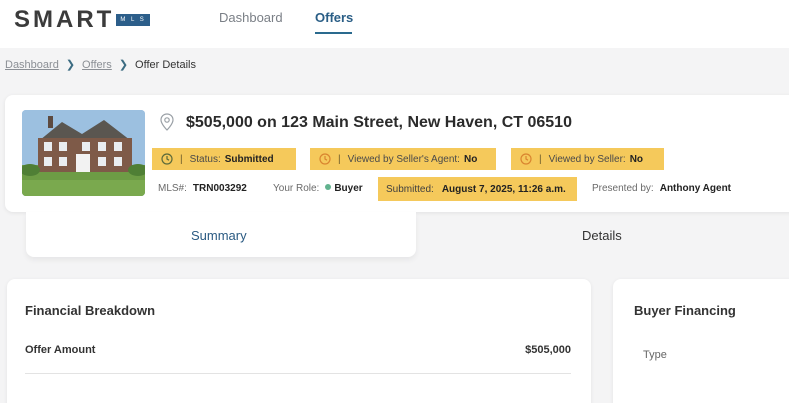 This screenshot has width=789, height=403. What do you see at coordinates (655, 355) in the screenshot?
I see `financing-type-label: Type` at bounding box center [655, 355].